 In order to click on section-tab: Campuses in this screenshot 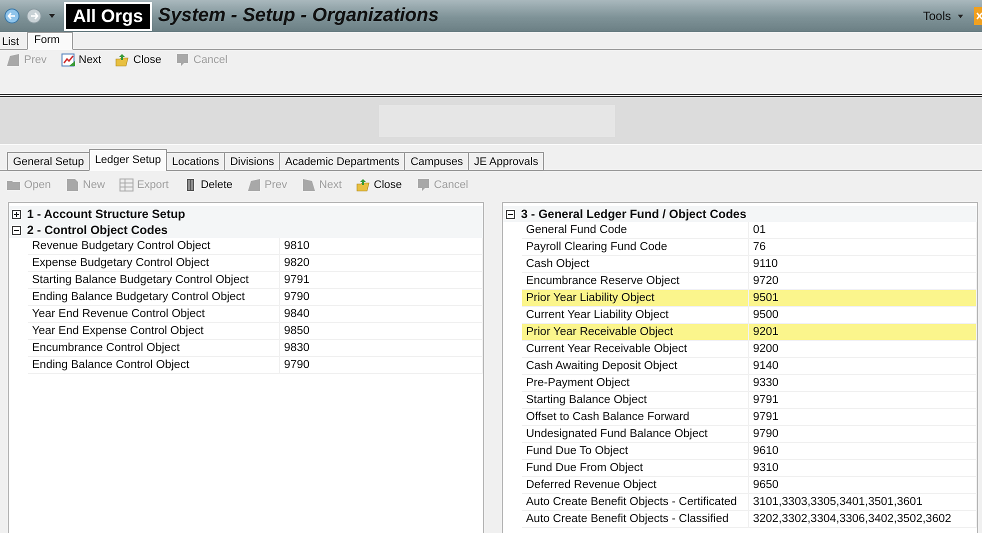, I will do `click(437, 161)`.